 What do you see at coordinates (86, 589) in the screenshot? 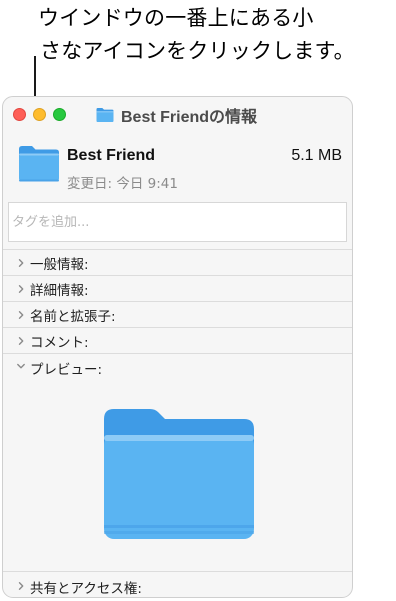
I see `section-label: 共有とアクセス権:` at bounding box center [86, 589].